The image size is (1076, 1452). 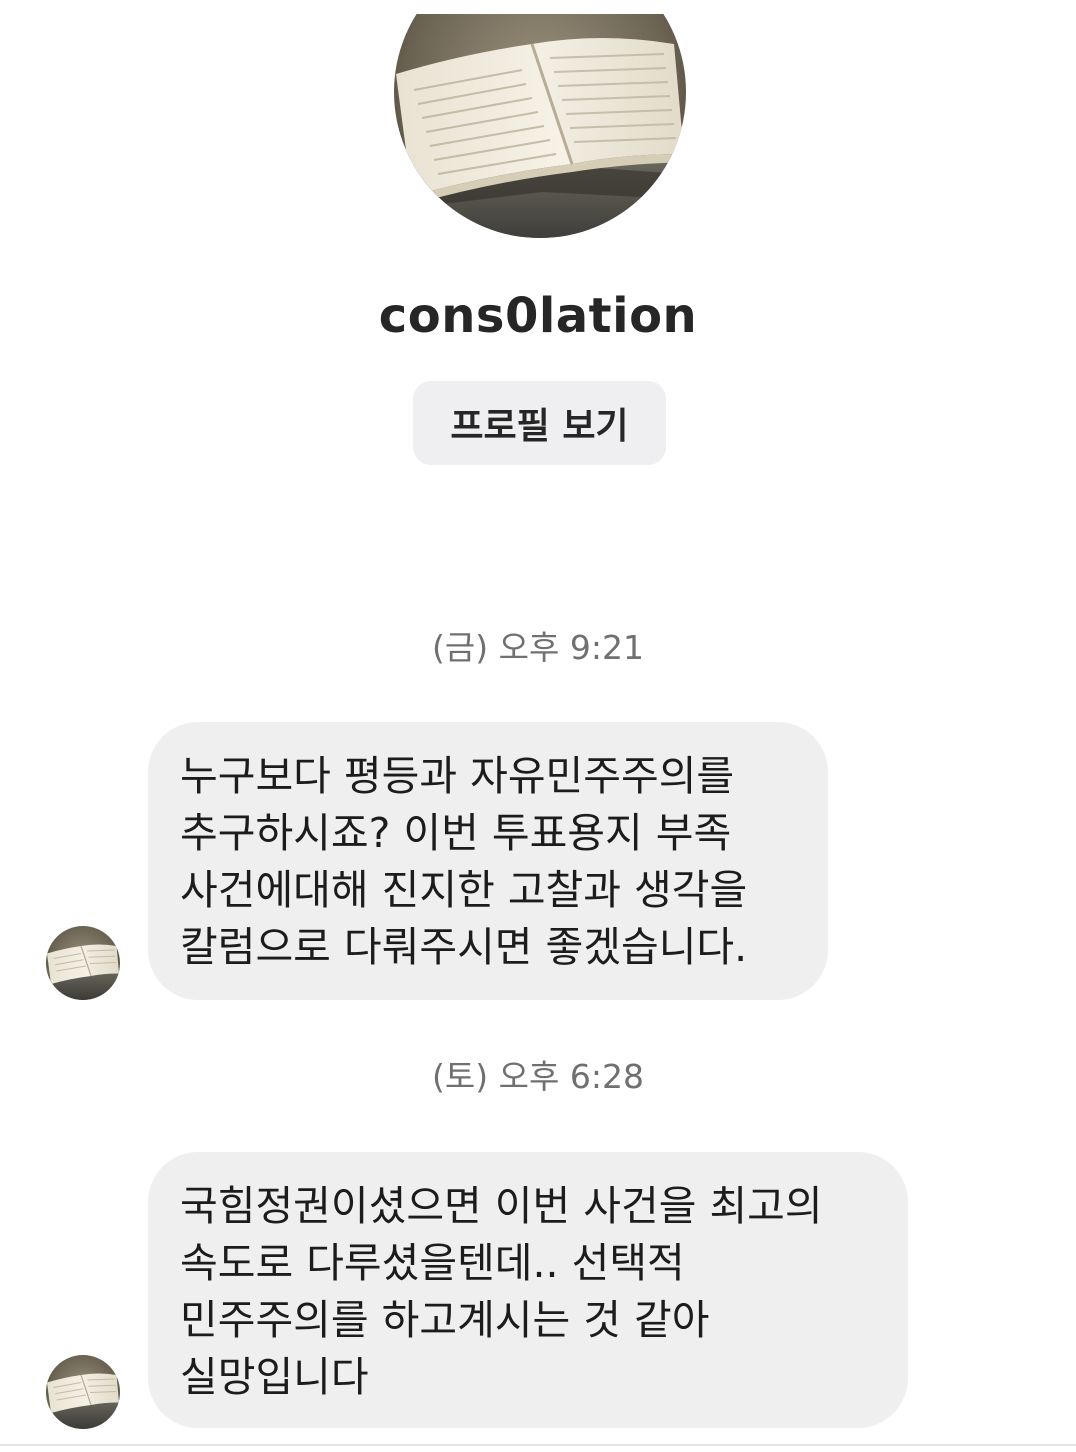 I want to click on message-text-line: 속도로 다루셨을텐데.. 선택적, so click(x=432, y=1263).